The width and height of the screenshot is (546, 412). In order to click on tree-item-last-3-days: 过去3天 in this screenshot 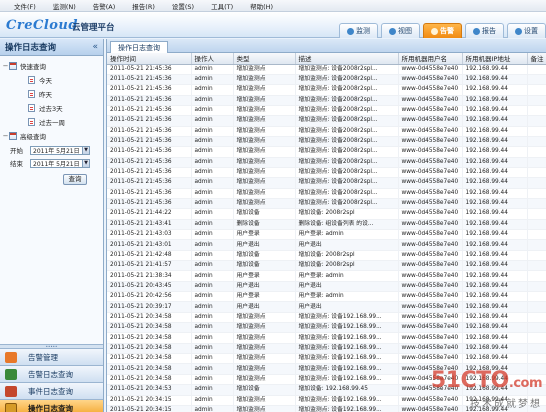, I will do `click(51, 108)`.